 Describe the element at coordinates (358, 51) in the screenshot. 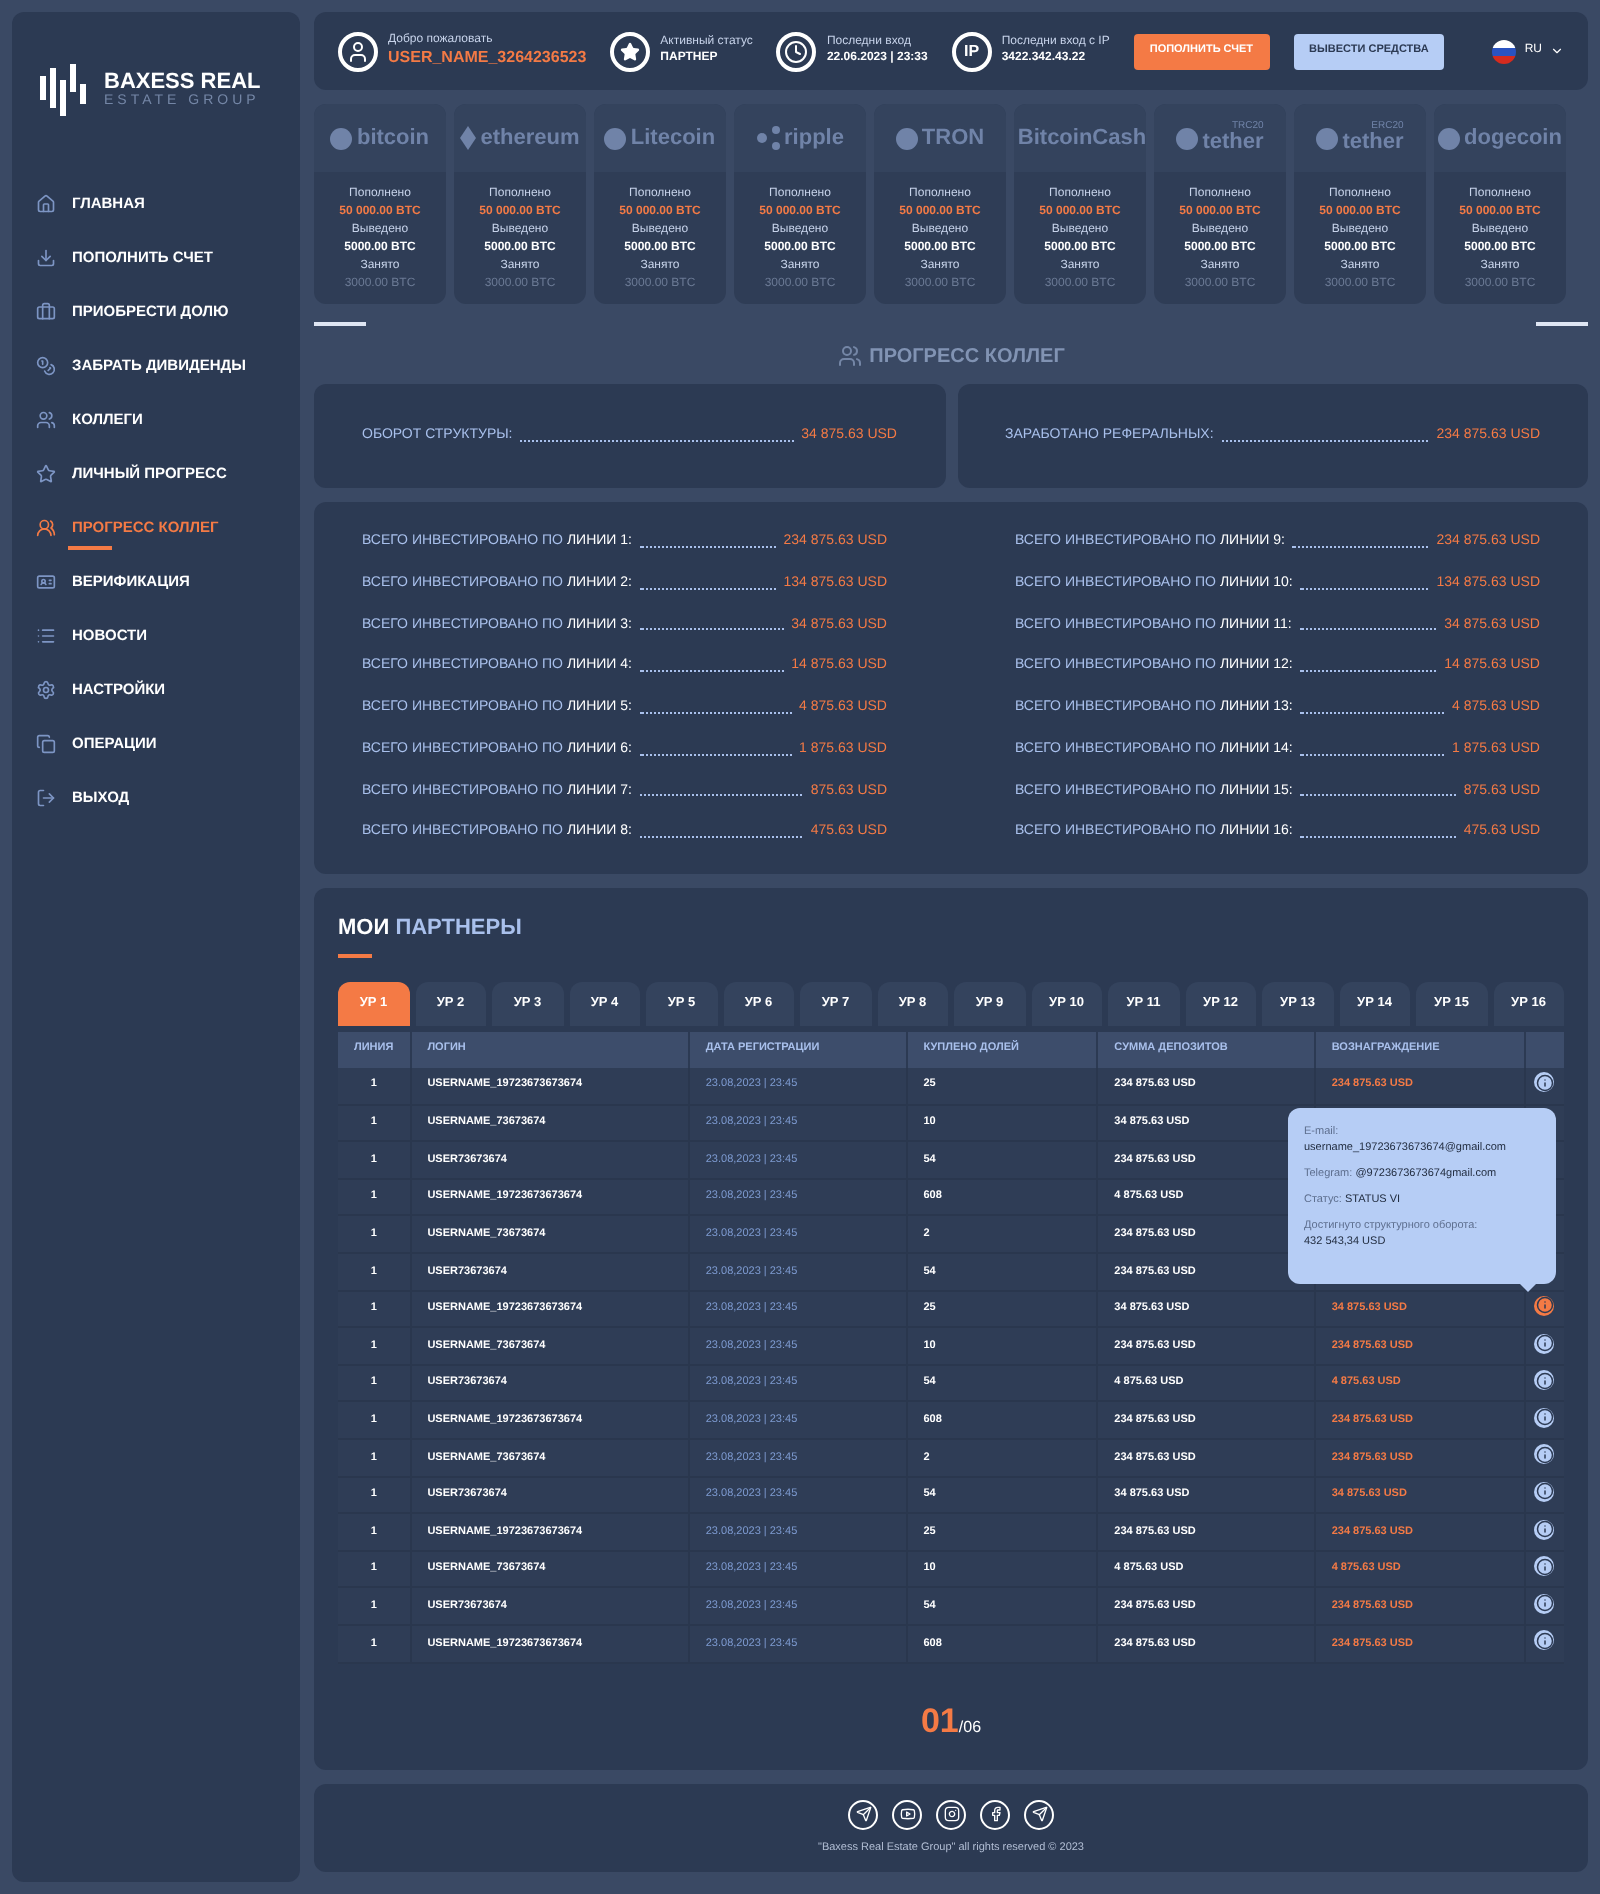

I see `user-icon` at that location.